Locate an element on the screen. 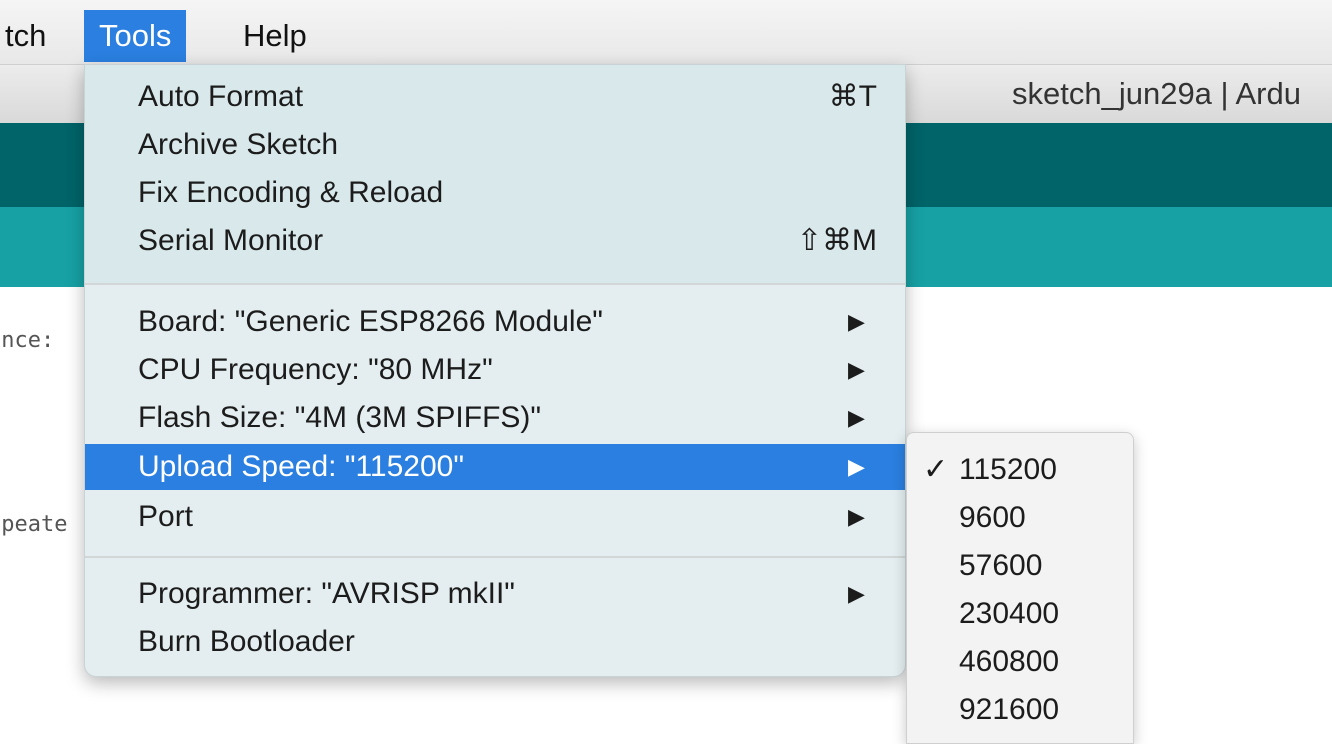  menu-bar: tch Tools Help is located at coordinates (666, 32).